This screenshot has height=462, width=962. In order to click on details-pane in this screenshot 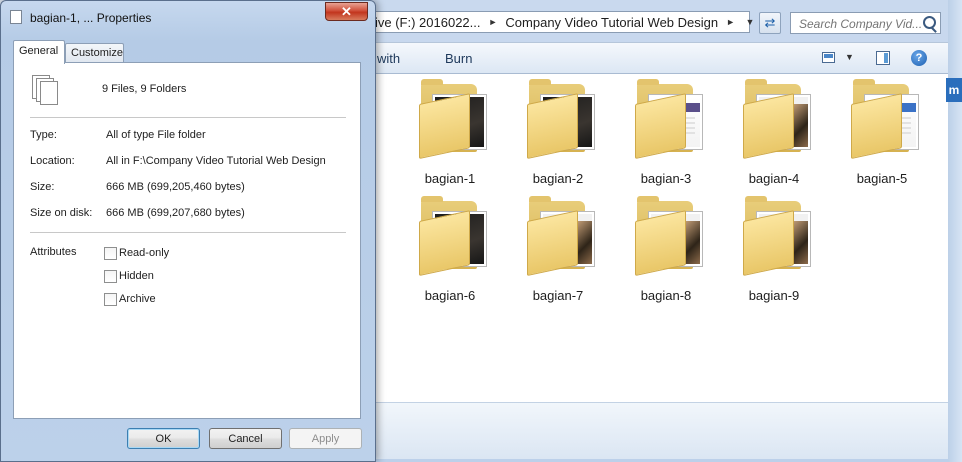, I will do `click(644, 430)`.